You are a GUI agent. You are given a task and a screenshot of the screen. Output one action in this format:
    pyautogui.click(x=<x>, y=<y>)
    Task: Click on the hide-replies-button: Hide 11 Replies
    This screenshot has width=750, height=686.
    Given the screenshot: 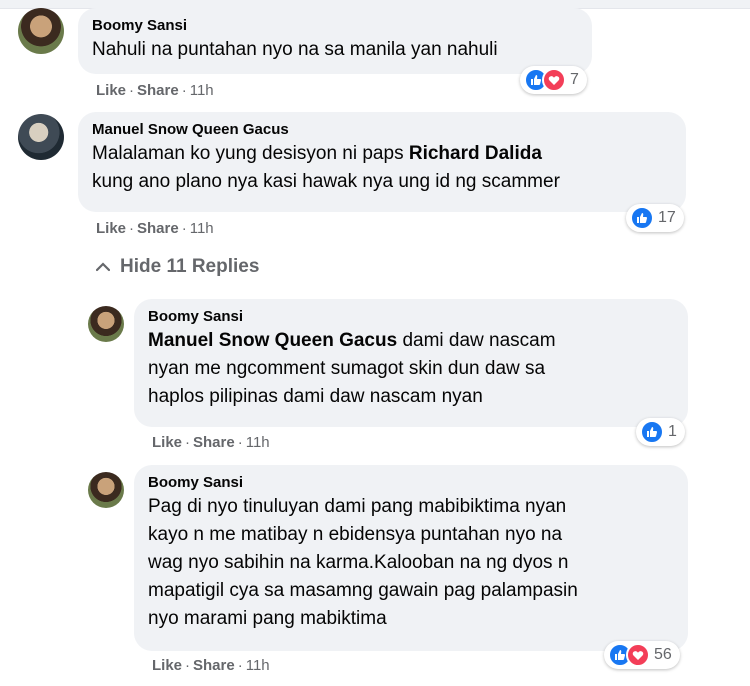 What is the action you would take?
    pyautogui.click(x=177, y=267)
    